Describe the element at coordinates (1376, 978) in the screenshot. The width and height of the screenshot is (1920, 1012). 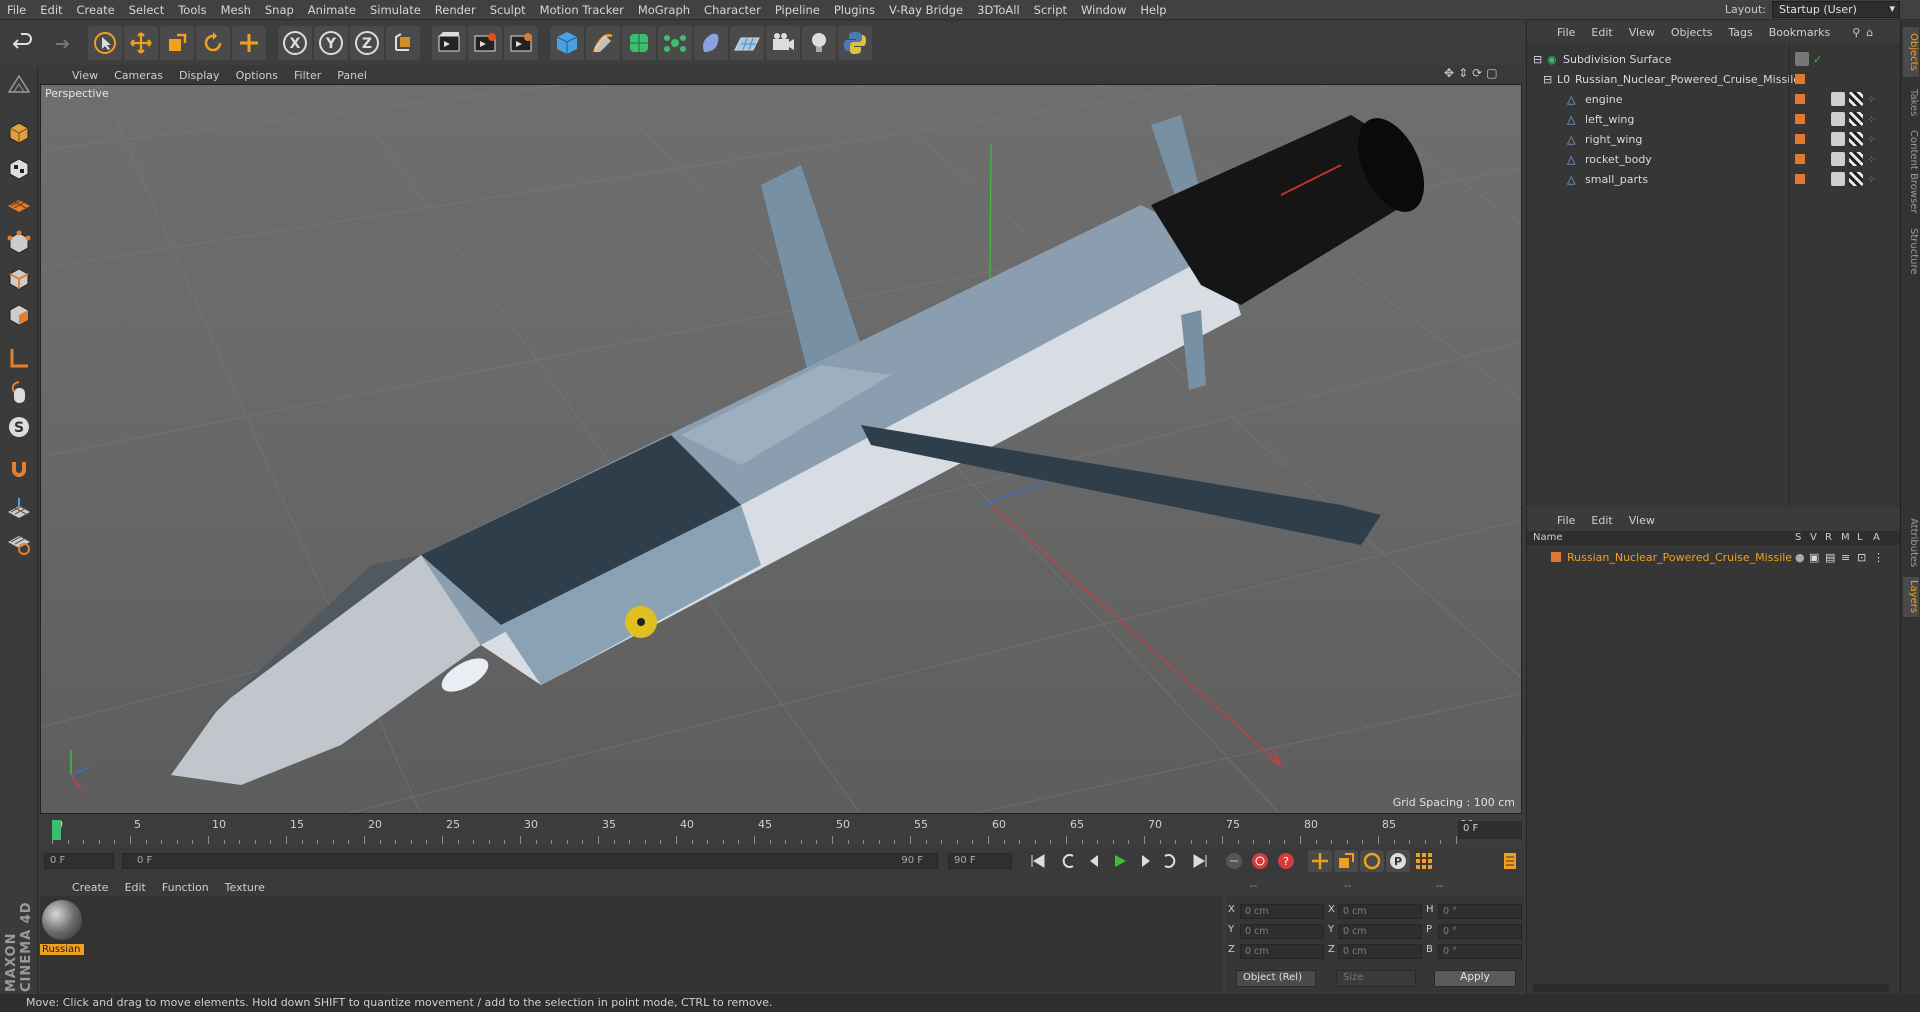
I see `coordinate-size-dropdown: Size` at that location.